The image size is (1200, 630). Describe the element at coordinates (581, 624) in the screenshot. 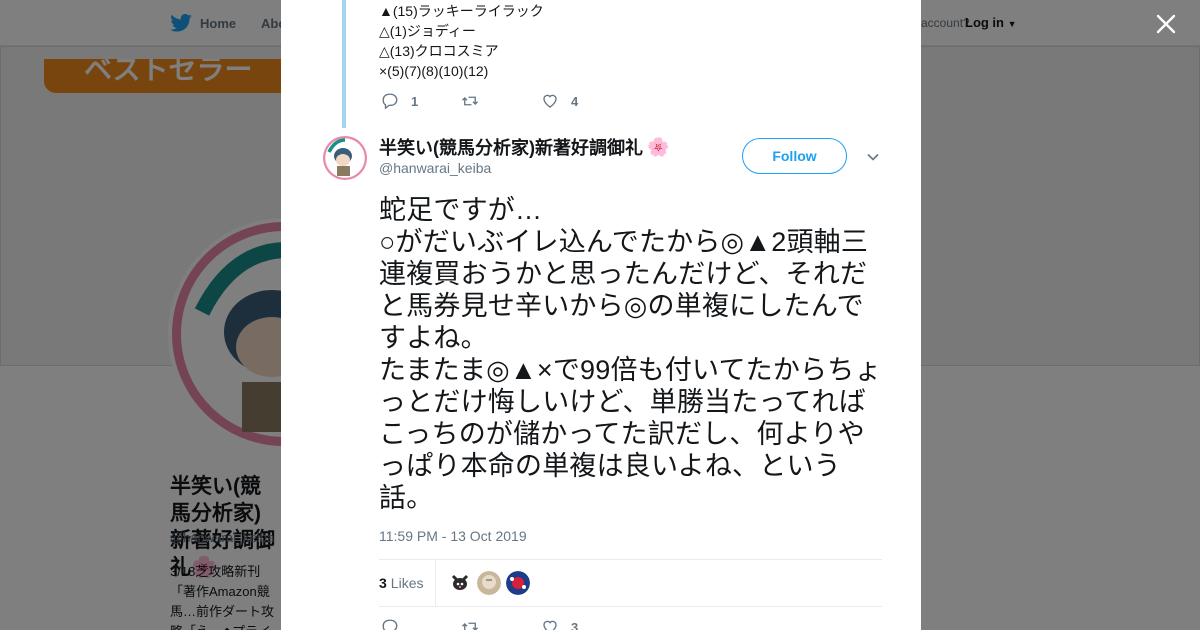

I see `like-action: 3` at that location.